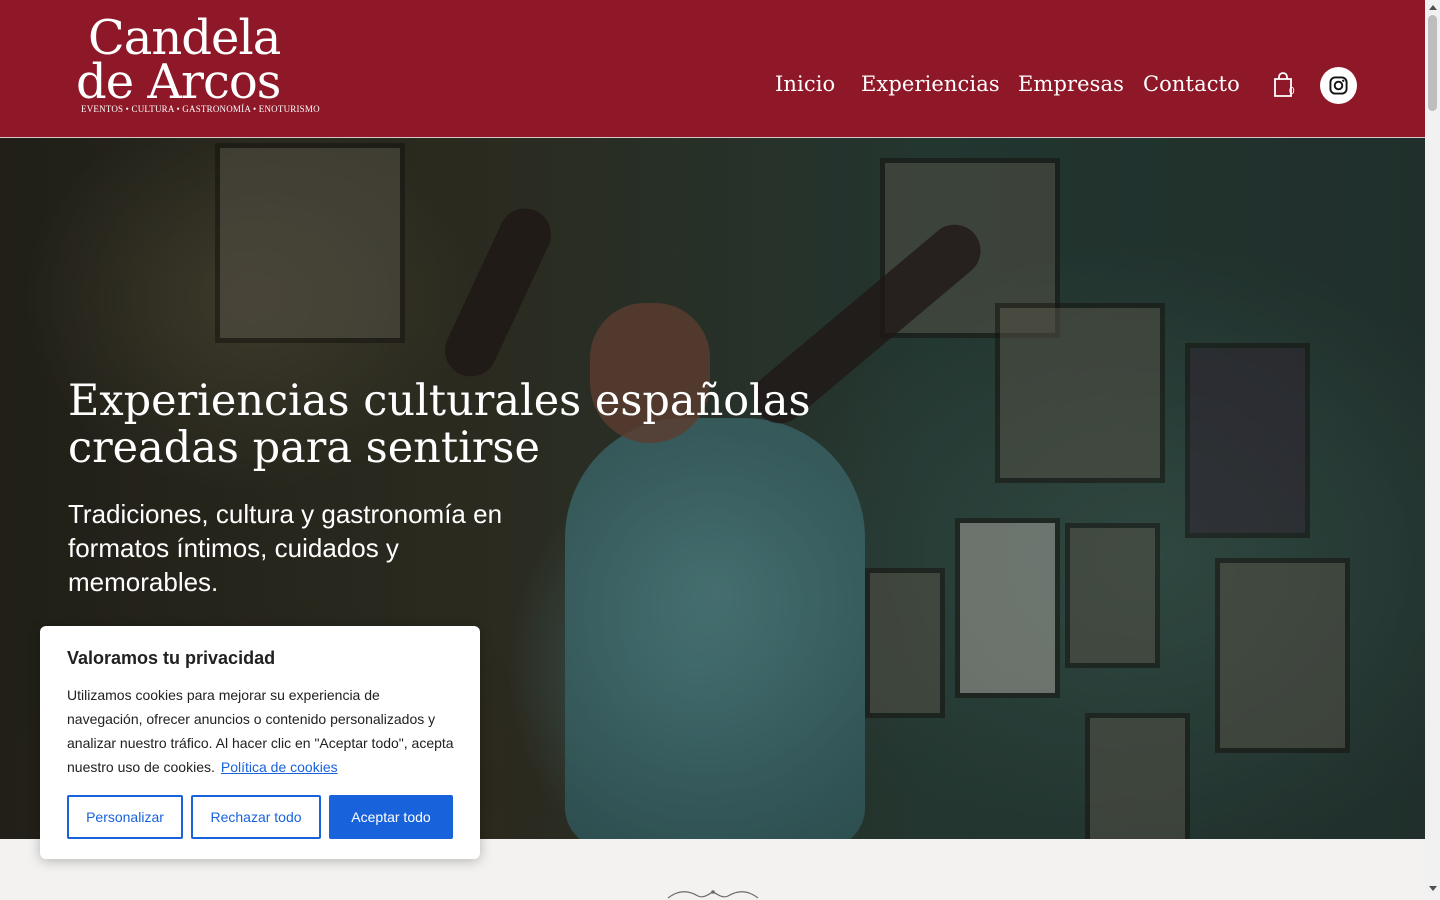 Image resolution: width=1440 pixels, height=900 pixels. I want to click on cookie-title: Valoramos tu privacidad, so click(171, 658).